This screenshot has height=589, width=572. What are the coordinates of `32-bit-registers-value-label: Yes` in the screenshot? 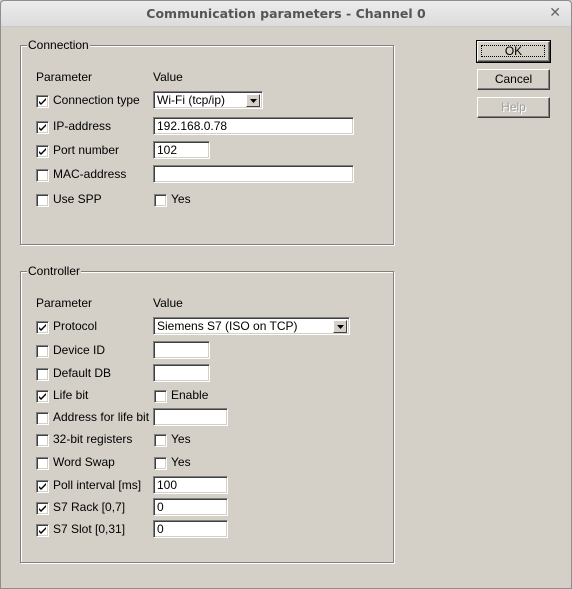 It's located at (181, 439).